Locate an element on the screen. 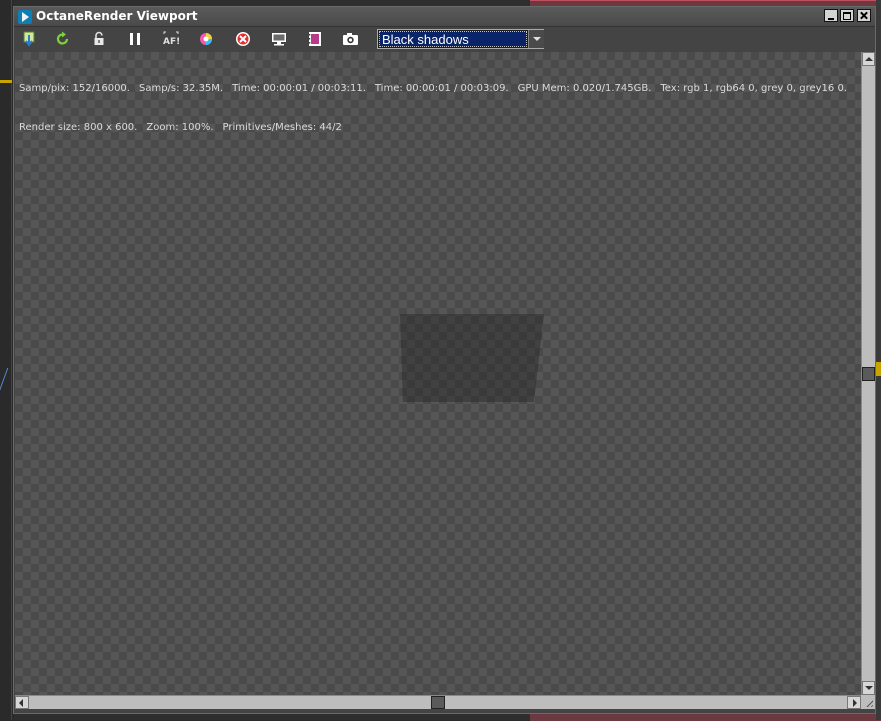 This screenshot has height=721, width=881. lock-icon is located at coordinates (99, 38).